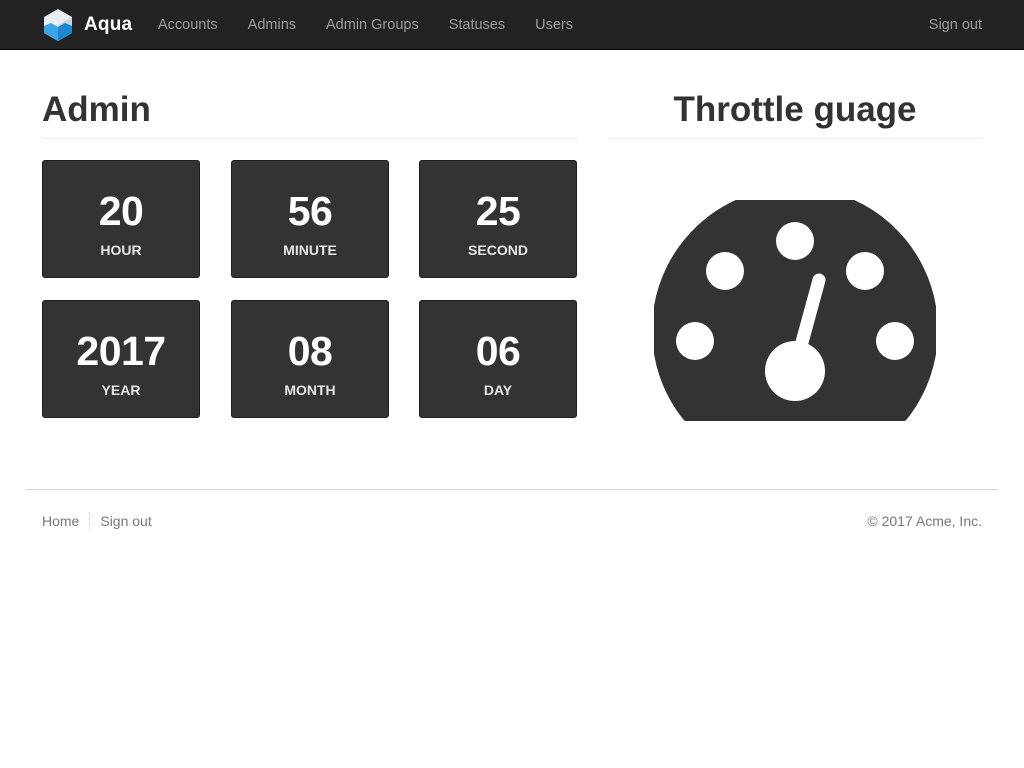 Image resolution: width=1024 pixels, height=768 pixels. Describe the element at coordinates (498, 390) in the screenshot. I see `day-label: DAY` at that location.